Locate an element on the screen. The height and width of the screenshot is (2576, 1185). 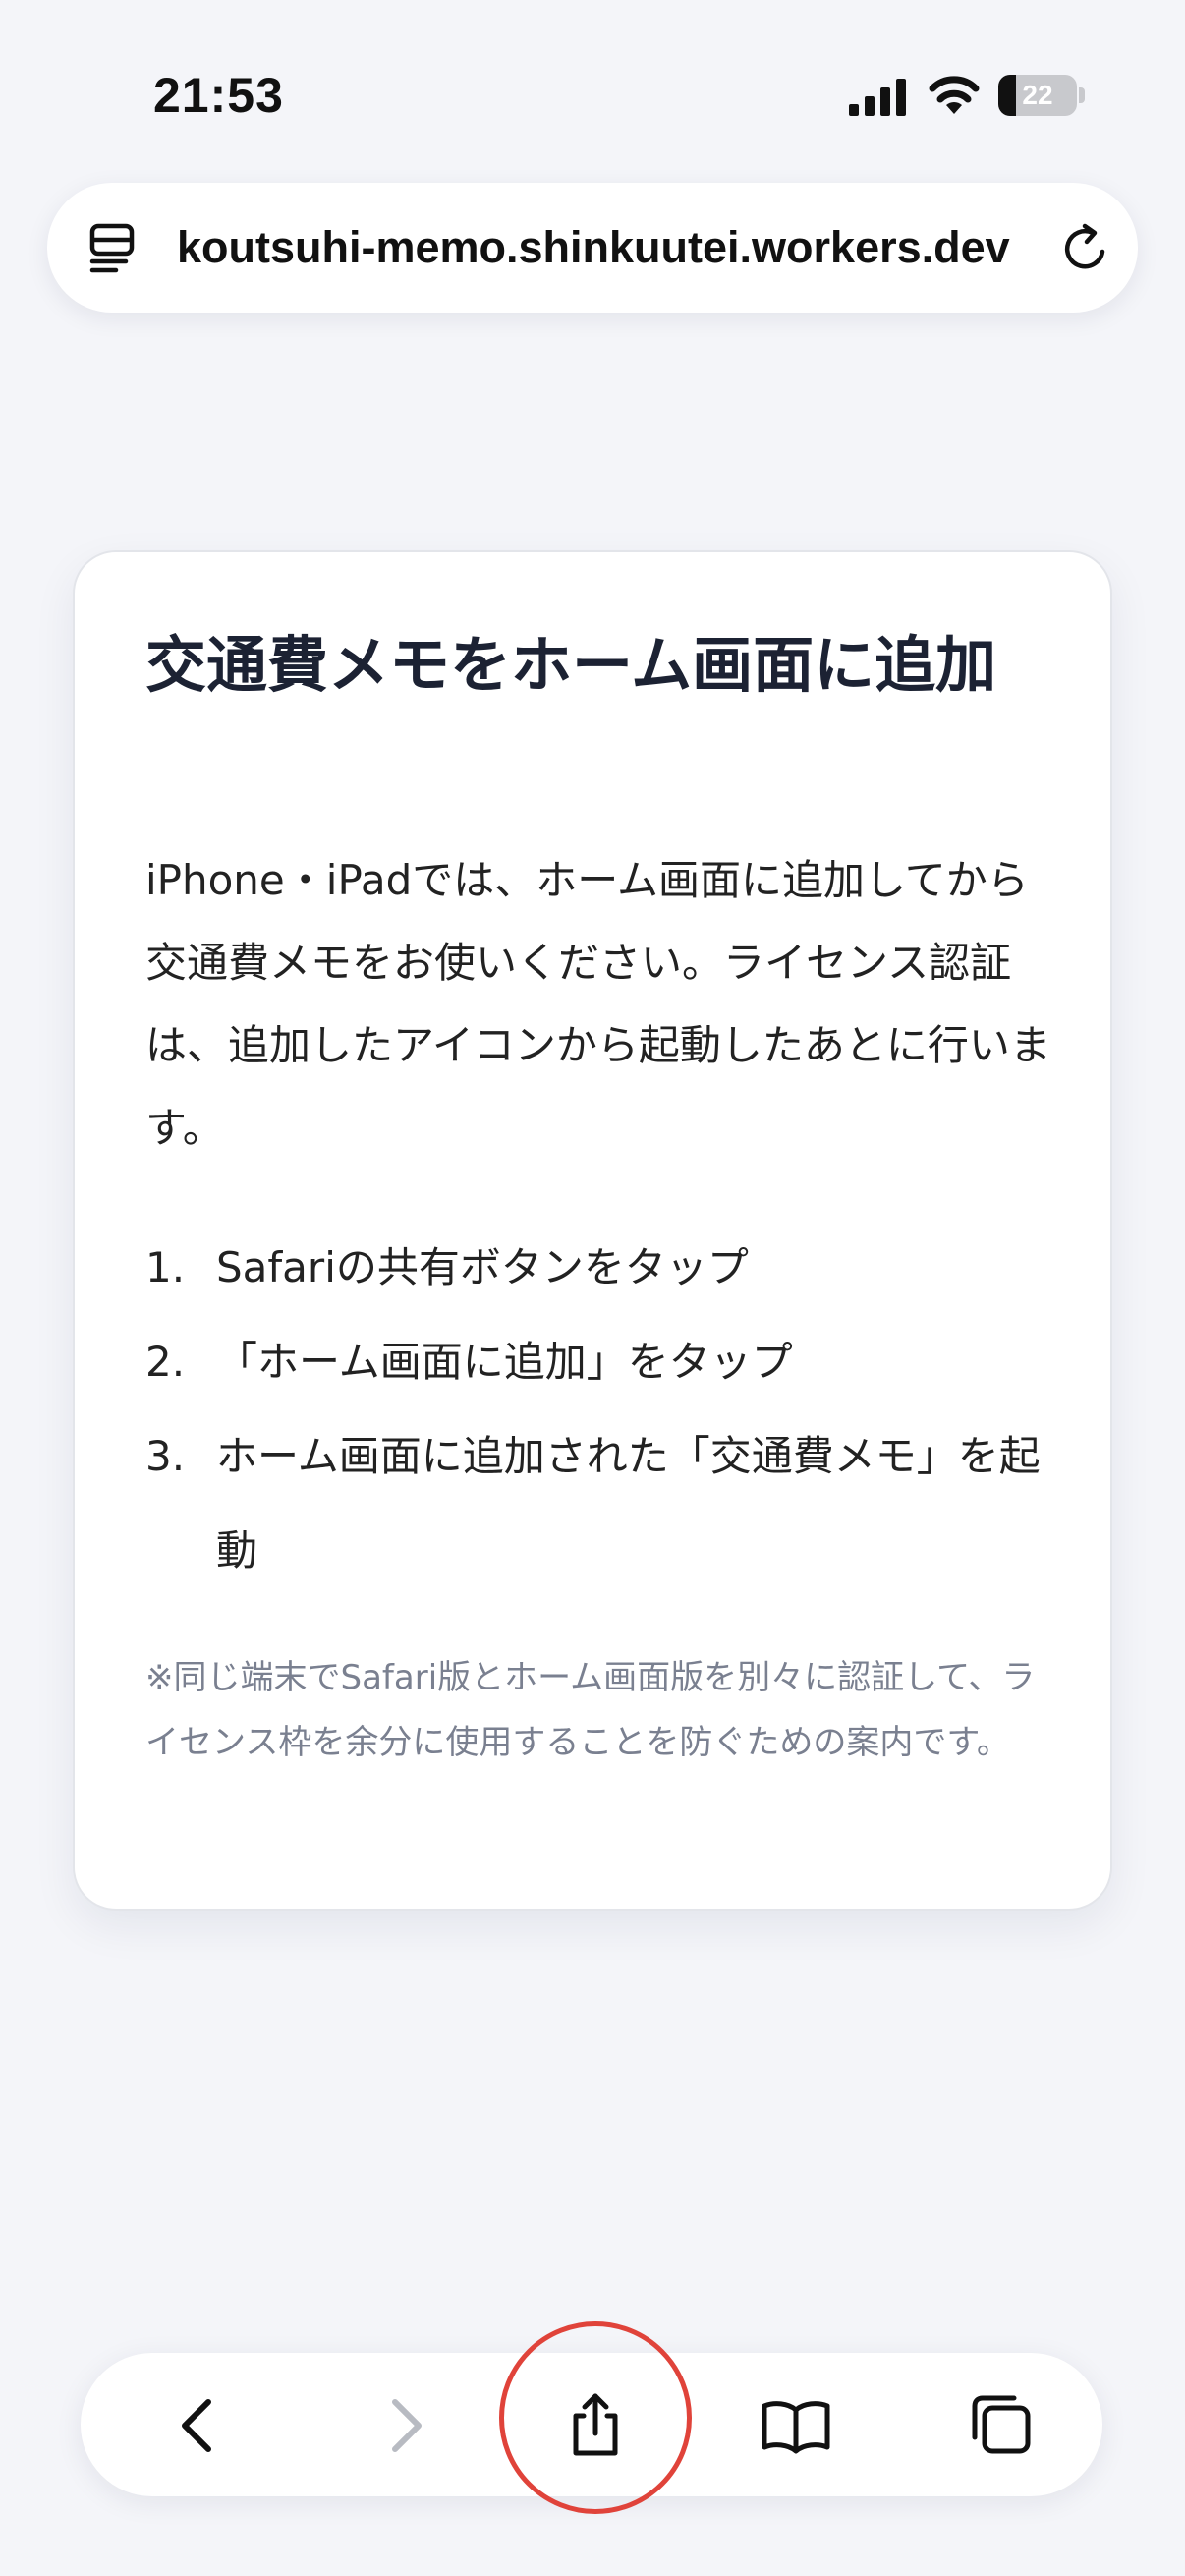
step-item: 1. Safariの共有ボタンをタップ is located at coordinates (599, 1268).